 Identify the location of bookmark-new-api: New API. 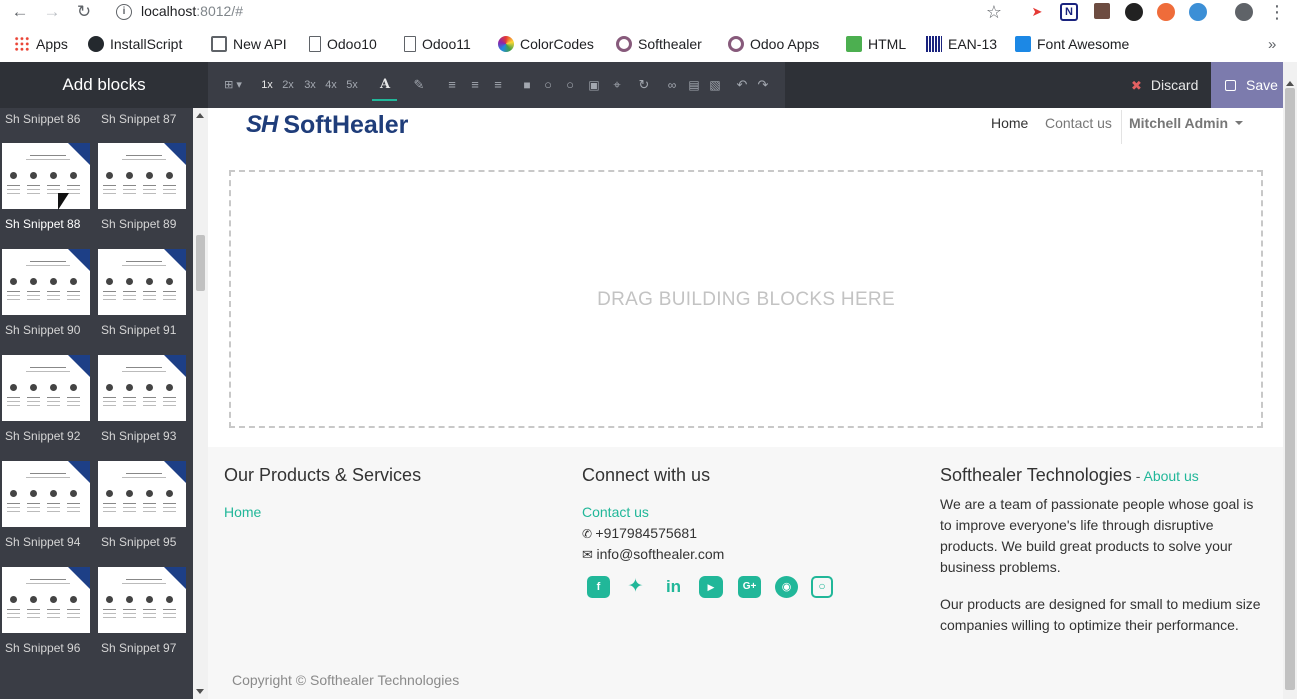
(249, 44).